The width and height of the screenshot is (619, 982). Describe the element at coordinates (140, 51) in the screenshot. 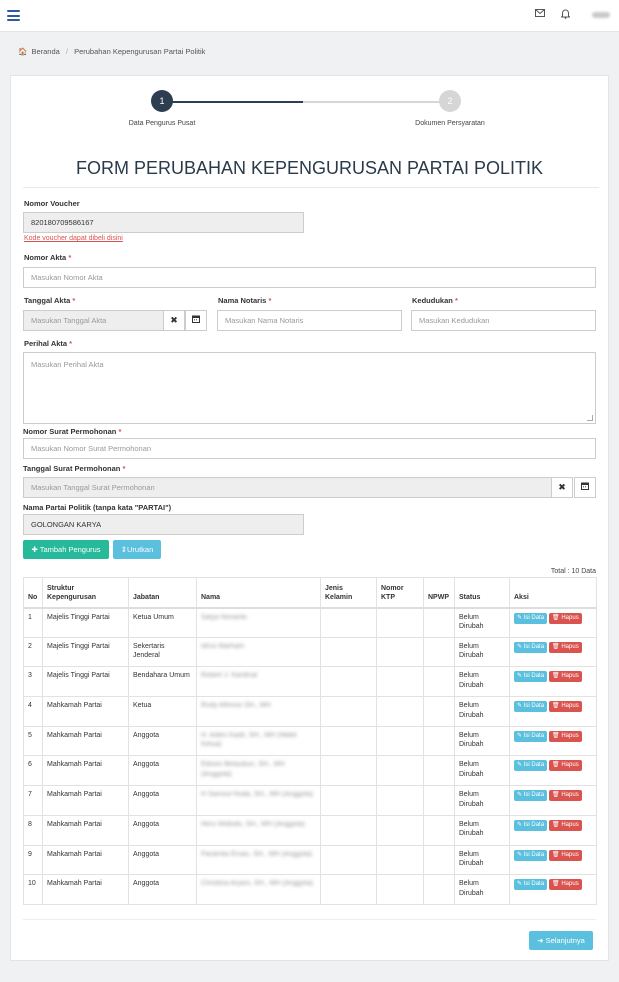

I see `breadcrumb-current: Perubahan Kepengurusan Partai Politik` at that location.